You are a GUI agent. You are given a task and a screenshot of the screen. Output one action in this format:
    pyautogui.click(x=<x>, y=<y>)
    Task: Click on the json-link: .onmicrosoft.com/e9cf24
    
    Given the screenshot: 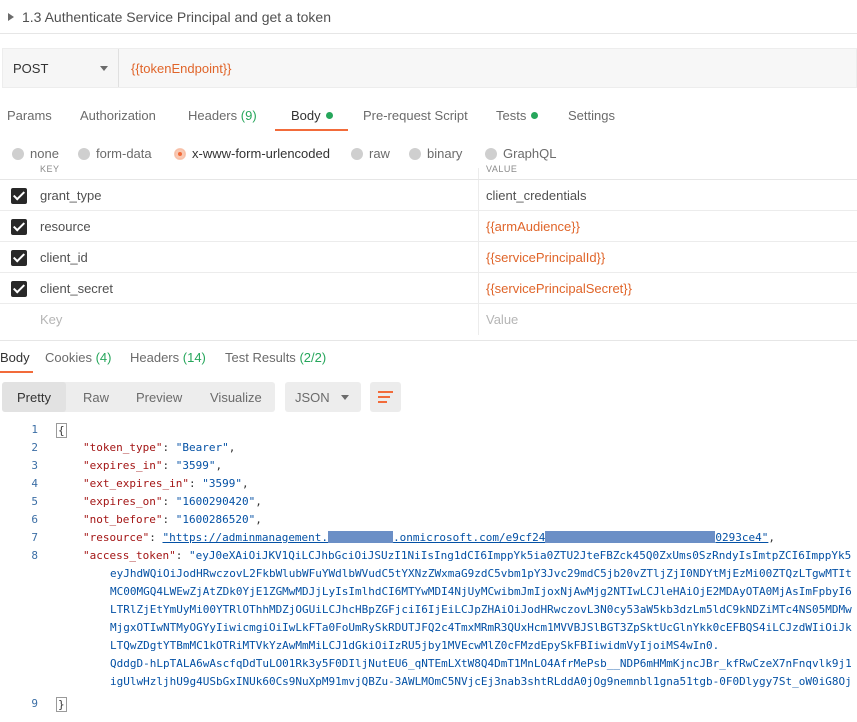 What is the action you would take?
    pyautogui.click(x=469, y=537)
    